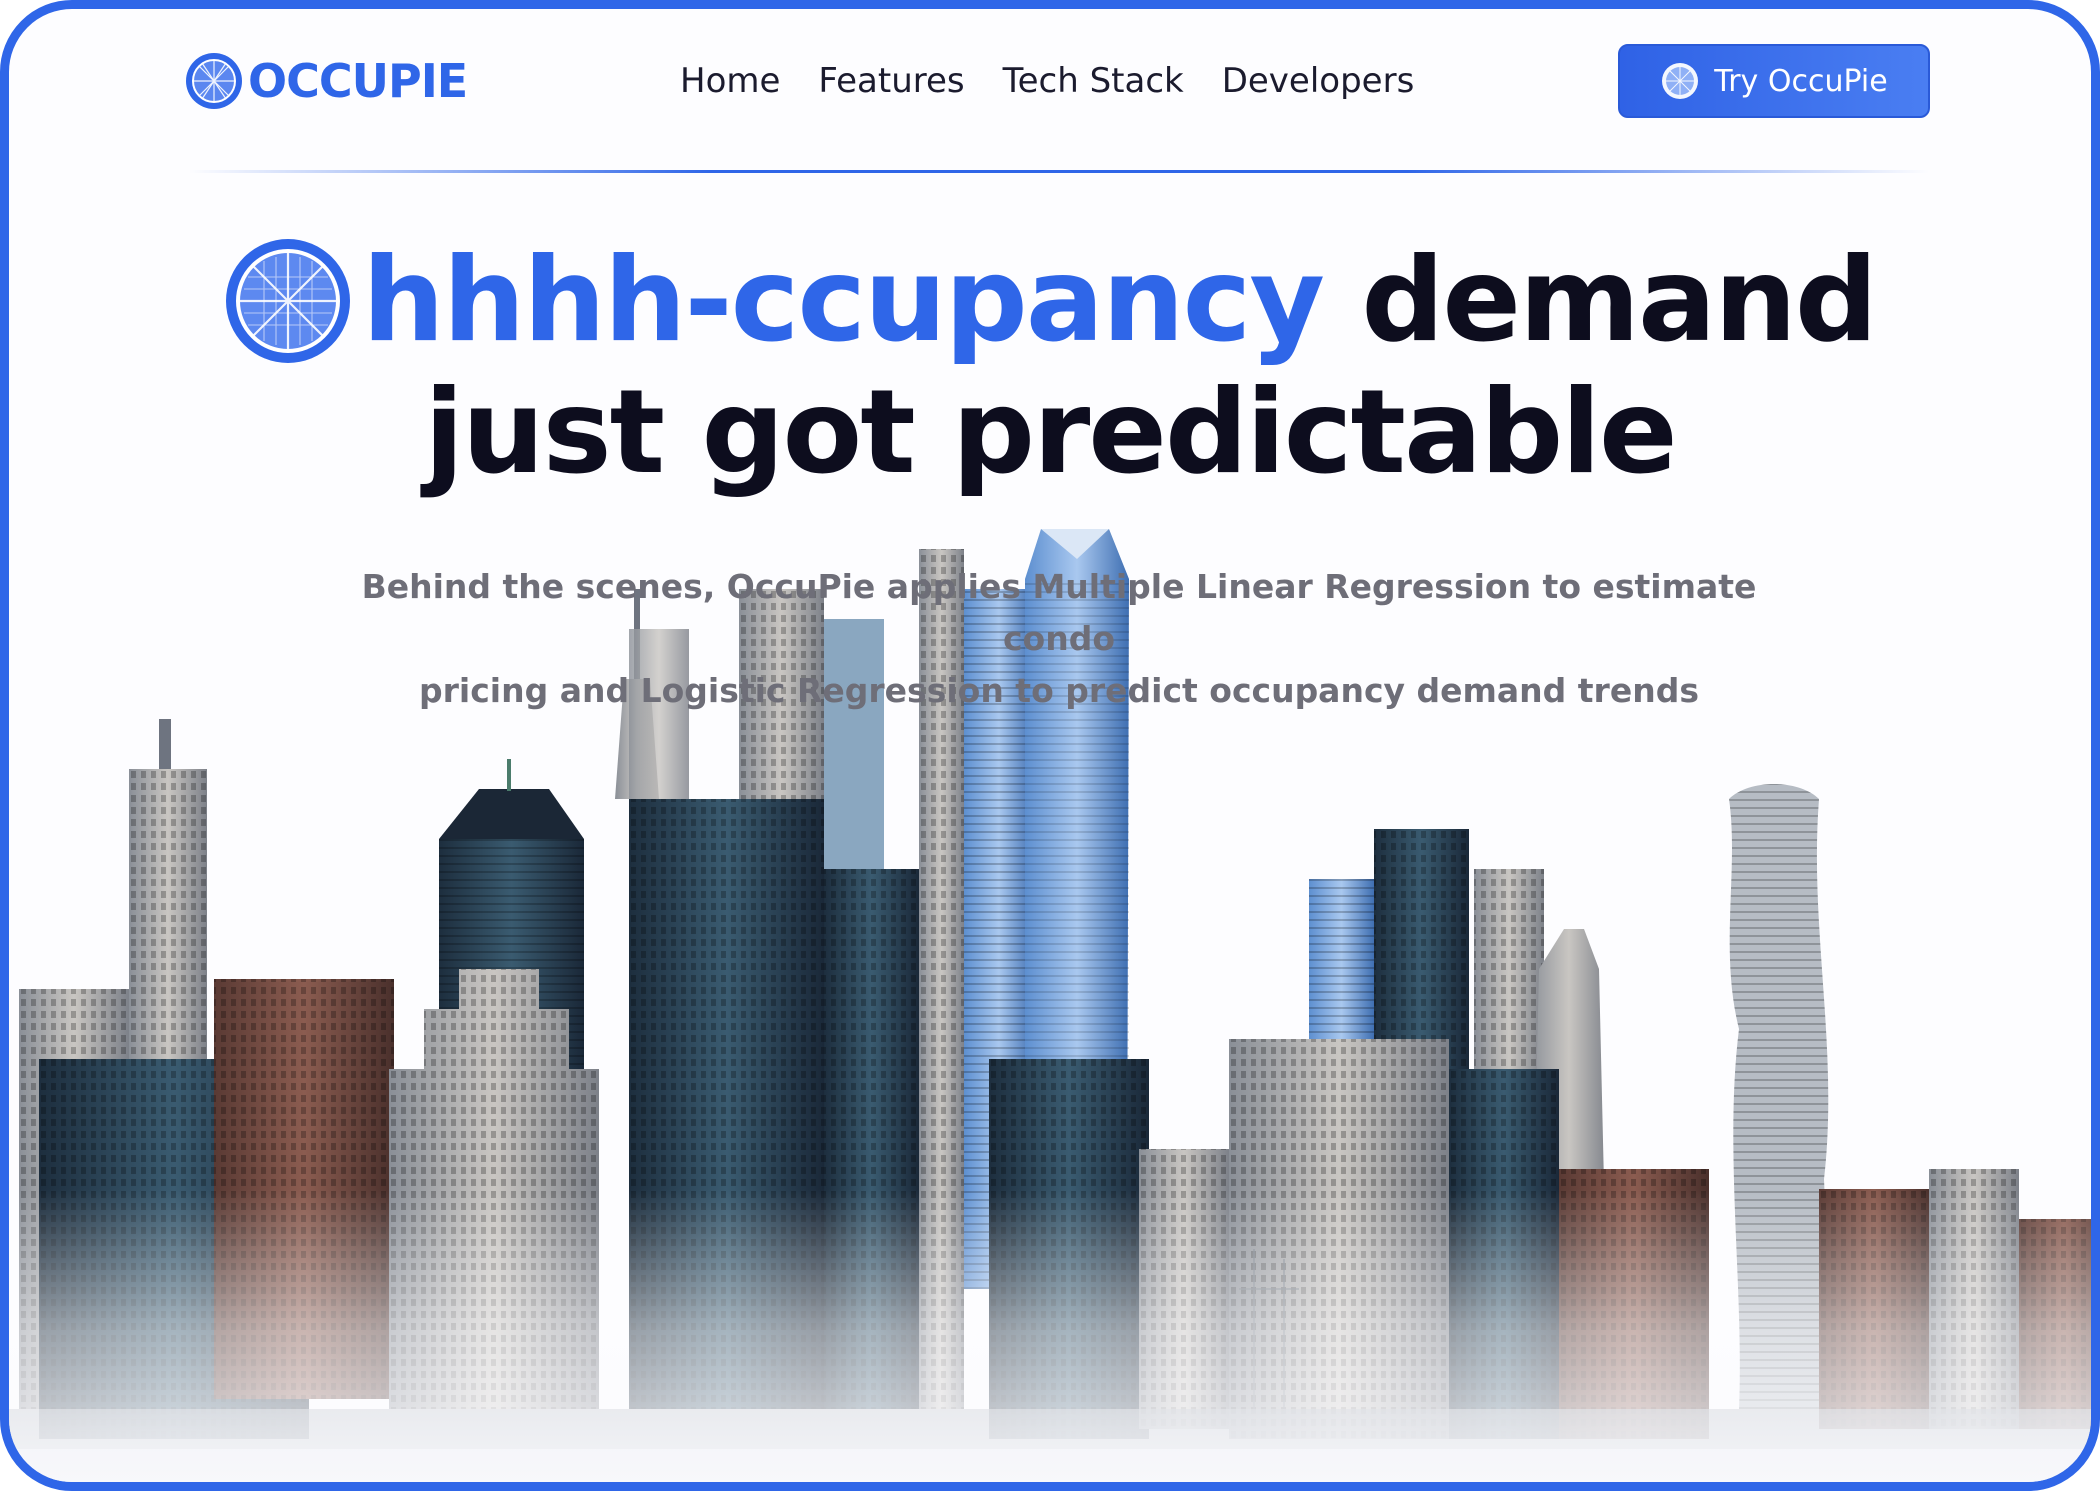  What do you see at coordinates (730, 81) in the screenshot?
I see `nav-link-home: Home` at bounding box center [730, 81].